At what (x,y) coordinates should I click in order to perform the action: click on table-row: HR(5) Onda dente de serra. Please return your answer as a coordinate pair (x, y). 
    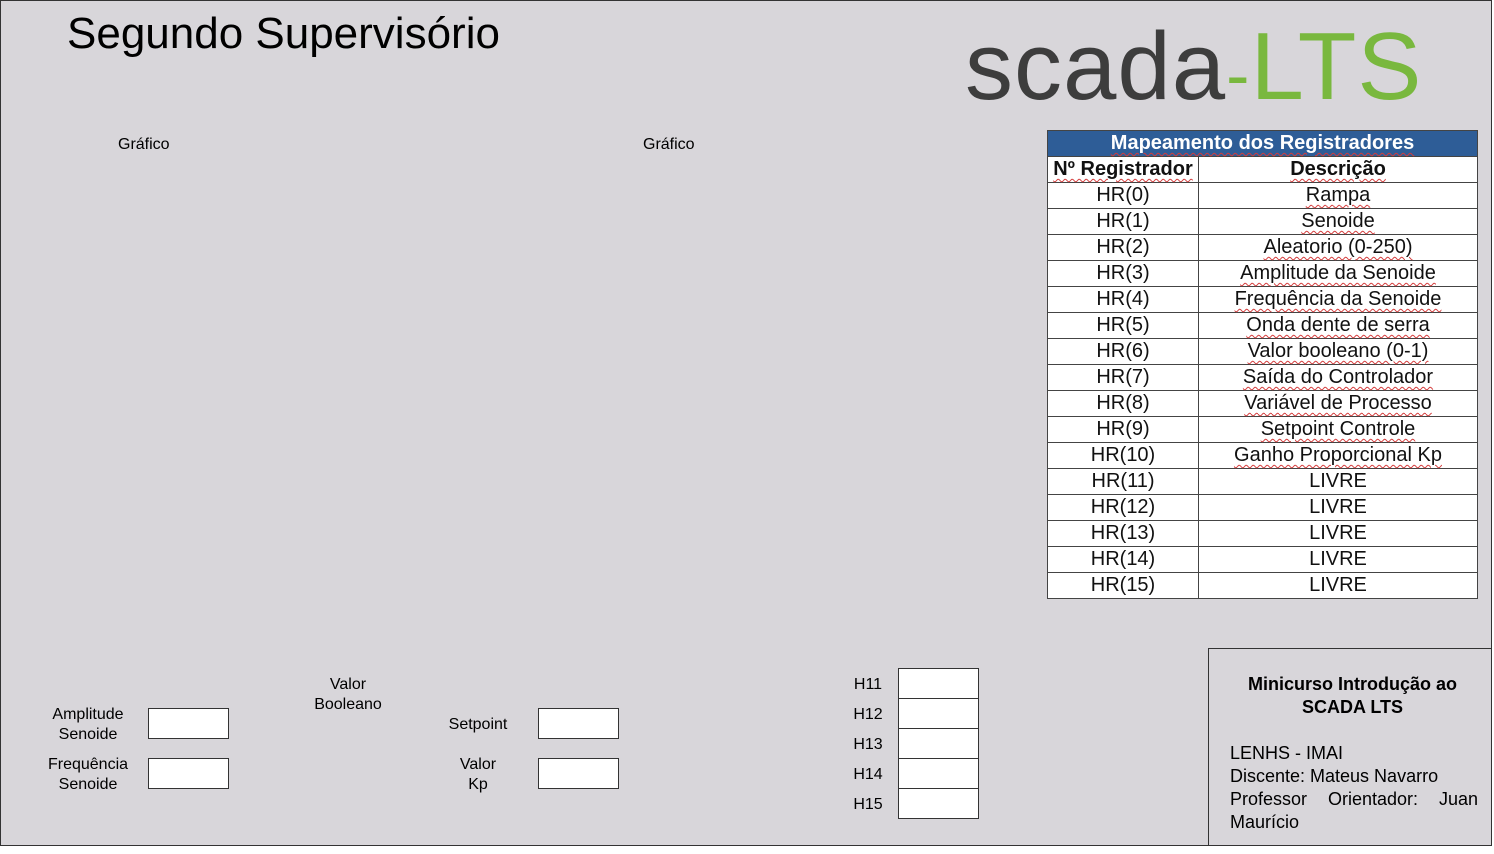
    Looking at the image, I should click on (1262, 325).